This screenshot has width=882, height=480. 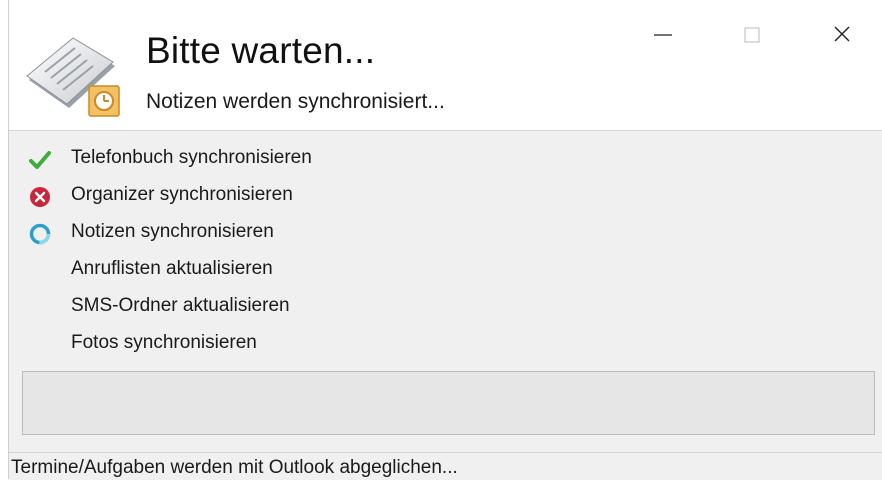 What do you see at coordinates (180, 305) in the screenshot?
I see `task-label: SMS-Ordner aktualisieren` at bounding box center [180, 305].